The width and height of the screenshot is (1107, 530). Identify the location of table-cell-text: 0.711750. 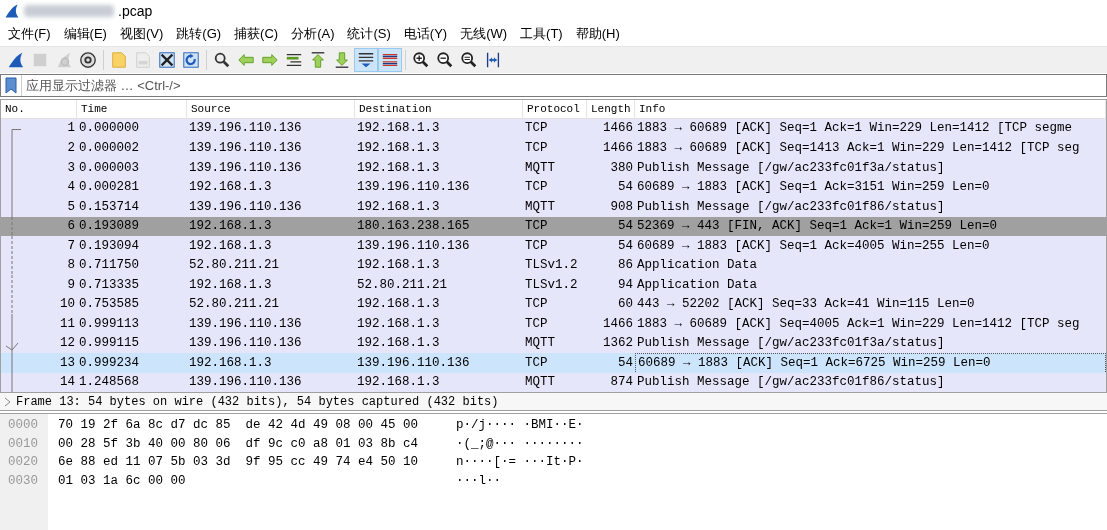
(109, 266).